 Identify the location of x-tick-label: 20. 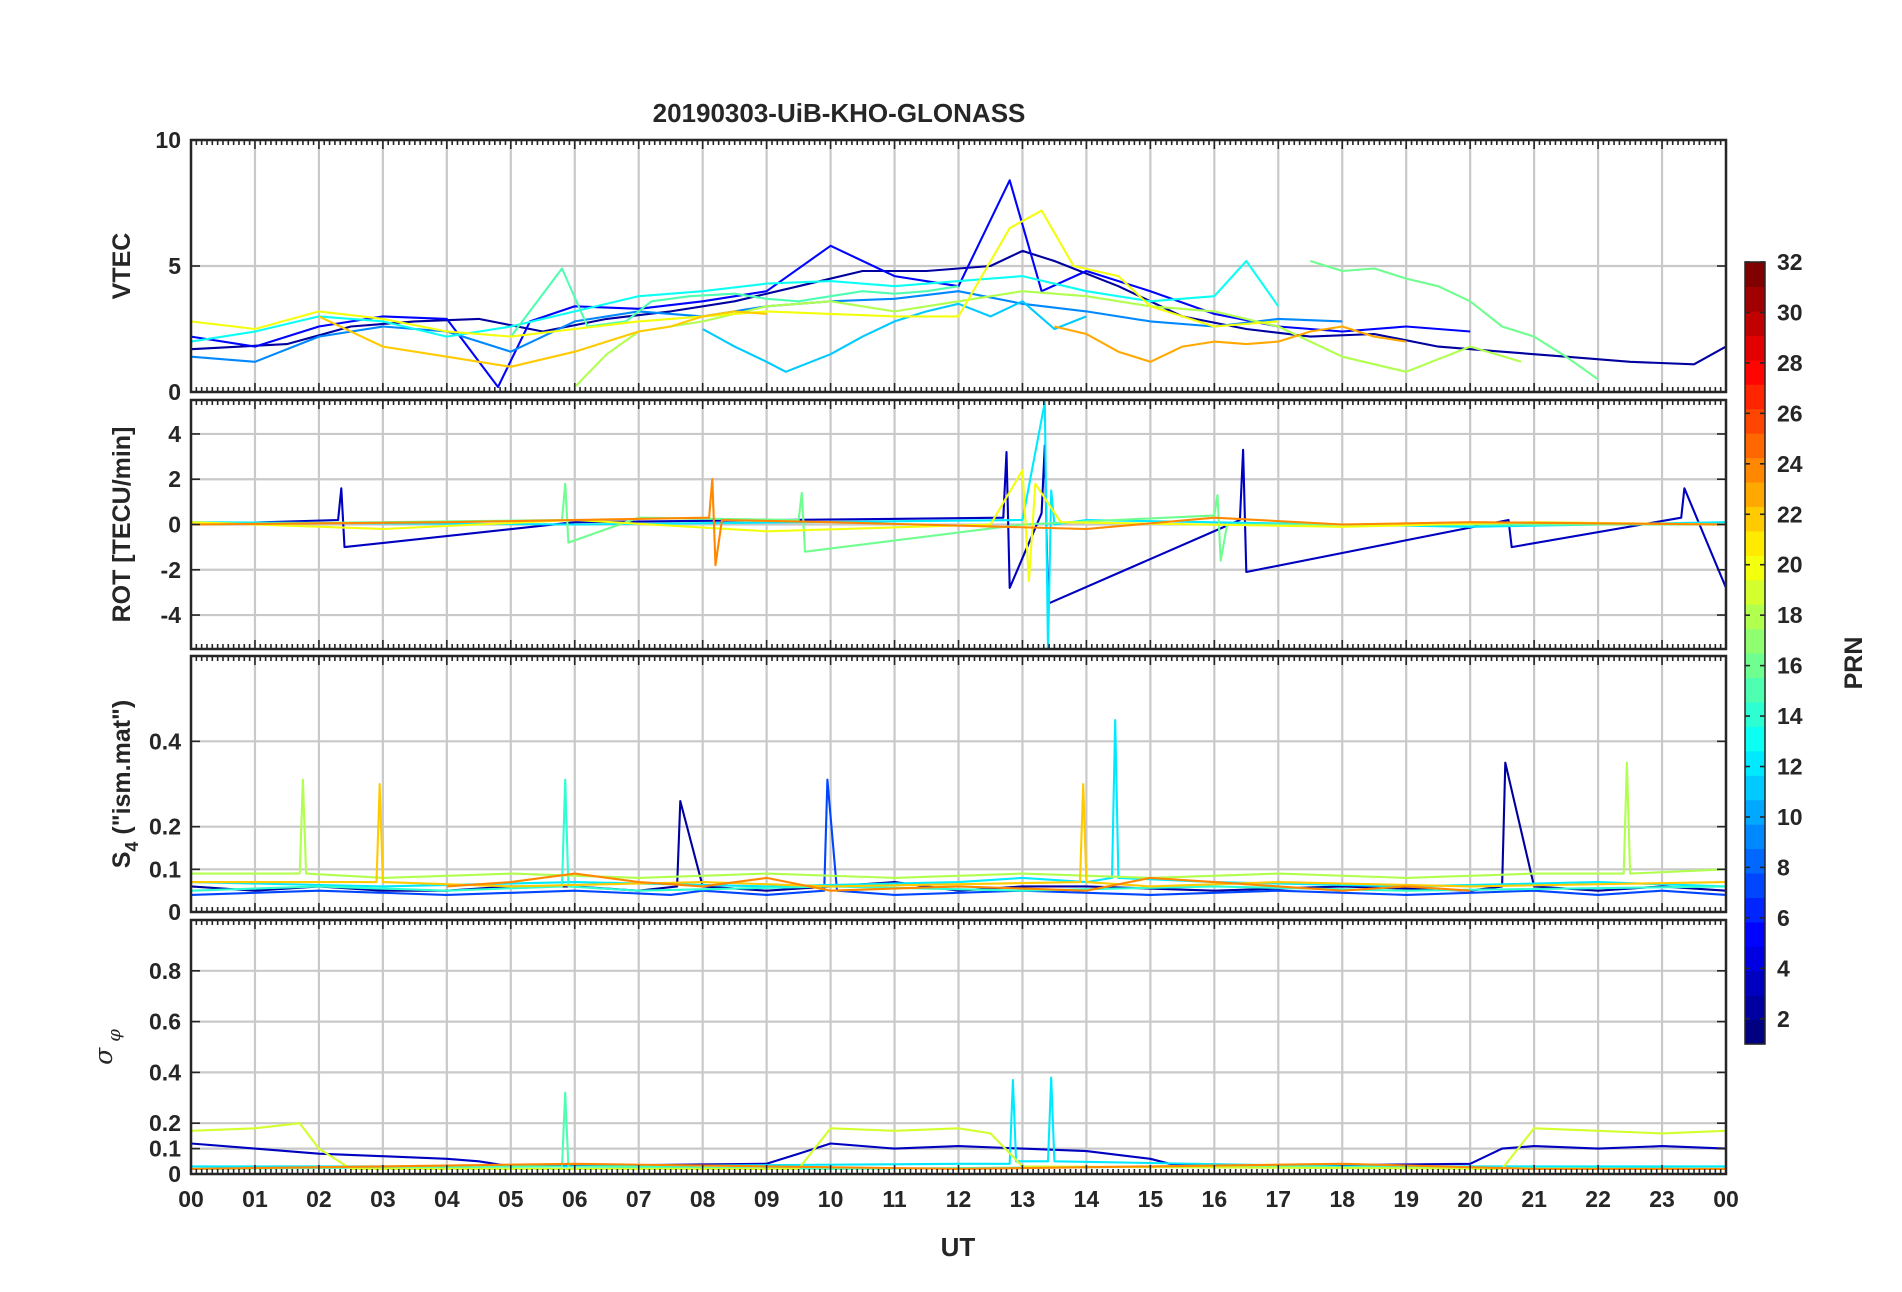
(1470, 1199).